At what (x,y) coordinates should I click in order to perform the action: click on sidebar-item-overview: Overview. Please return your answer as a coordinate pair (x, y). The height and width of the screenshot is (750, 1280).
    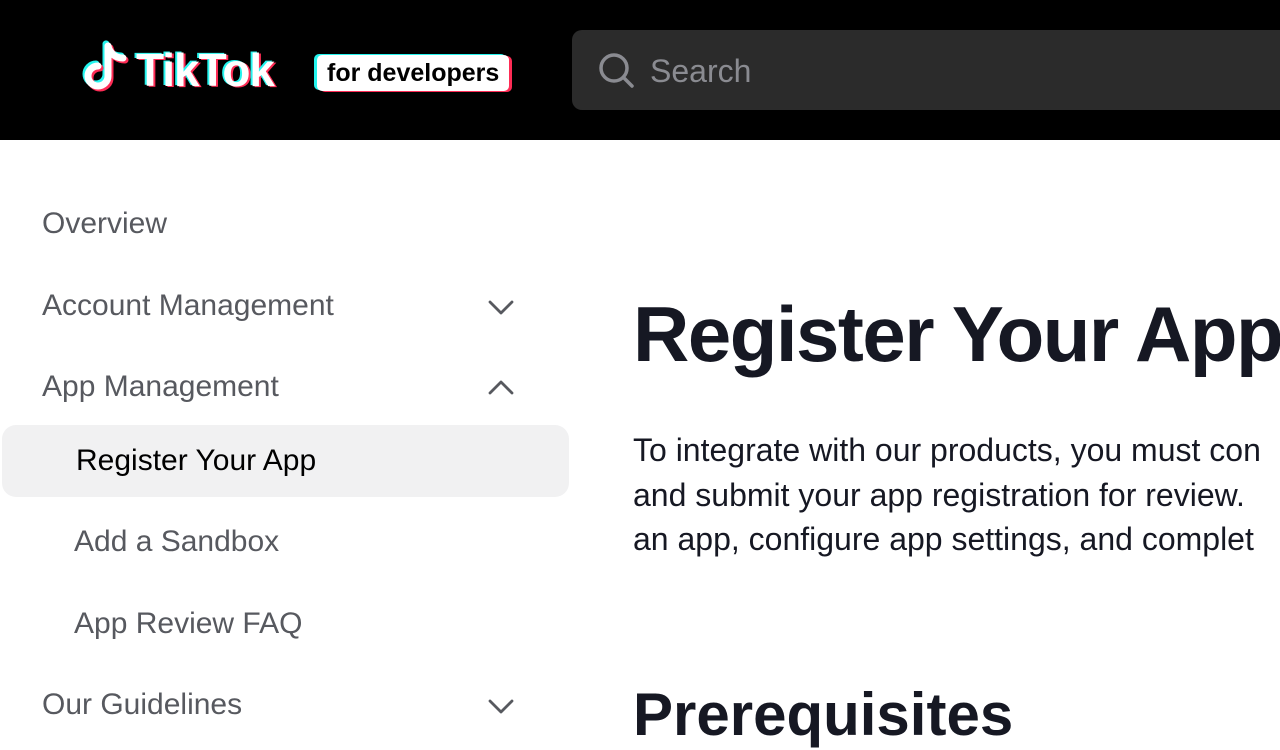
    Looking at the image, I should click on (286, 224).